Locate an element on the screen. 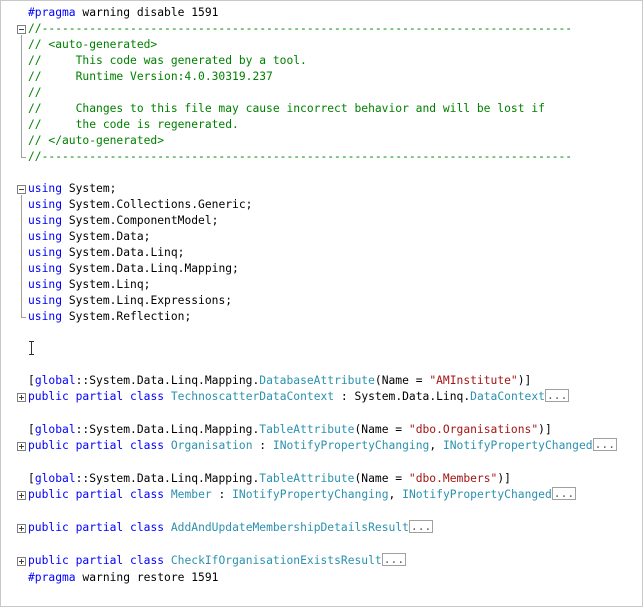 This screenshot has width=643, height=607. comment-line: // </auto-generated> is located at coordinates (96, 140).